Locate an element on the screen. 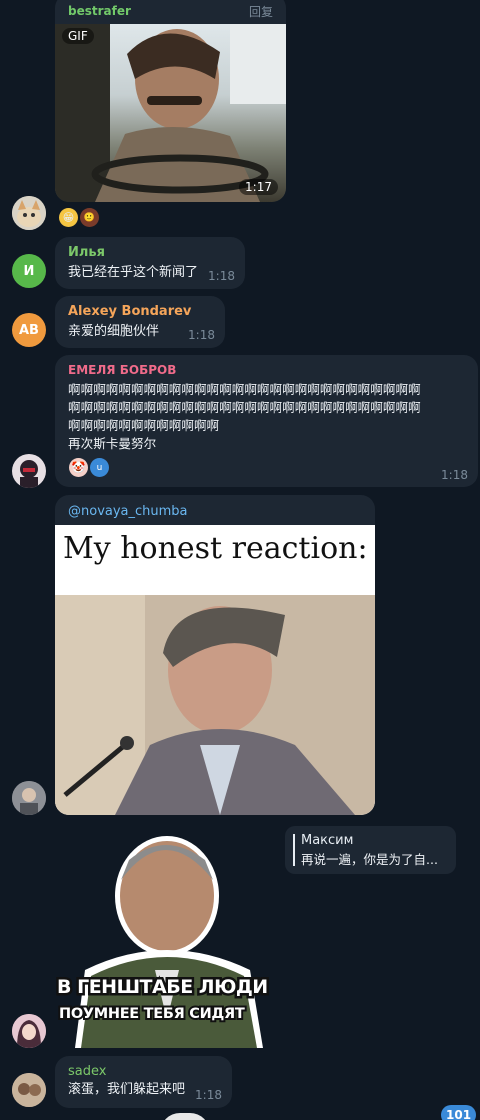 The width and height of the screenshot is (480, 1120). message-text-line-2: 啊啊啊啊啊啊啊啊啊啊啊啊啊啊啊啊啊啊啊啊啊啊啊啊啊啊啊啊 is located at coordinates (244, 407).